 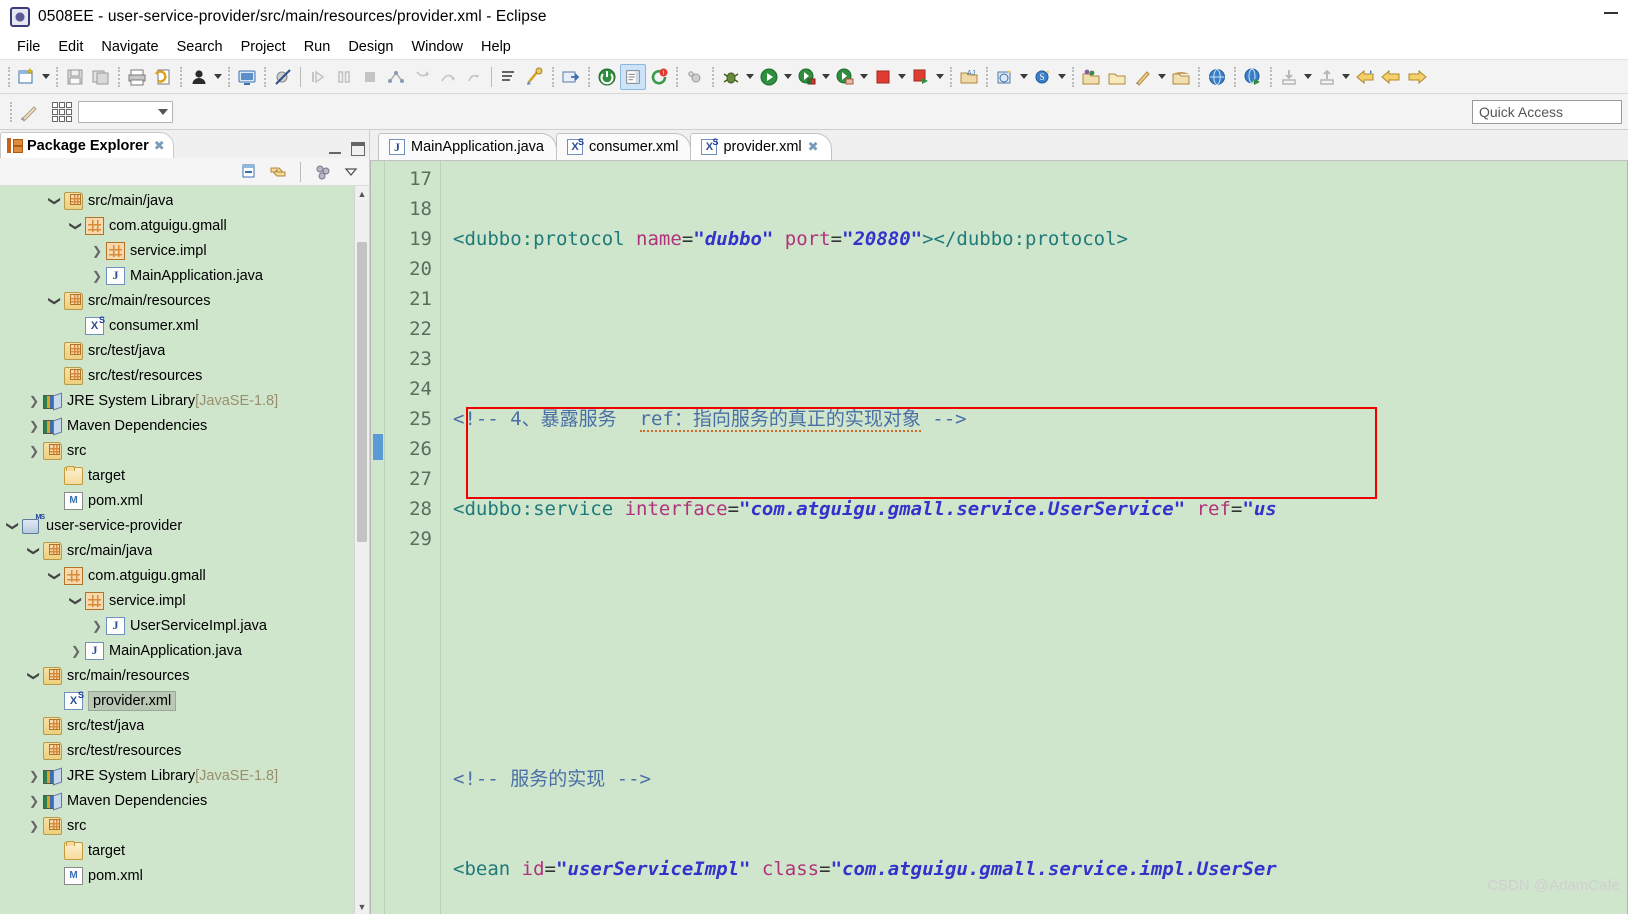 What do you see at coordinates (1143, 77) in the screenshot?
I see `annotation-icon` at bounding box center [1143, 77].